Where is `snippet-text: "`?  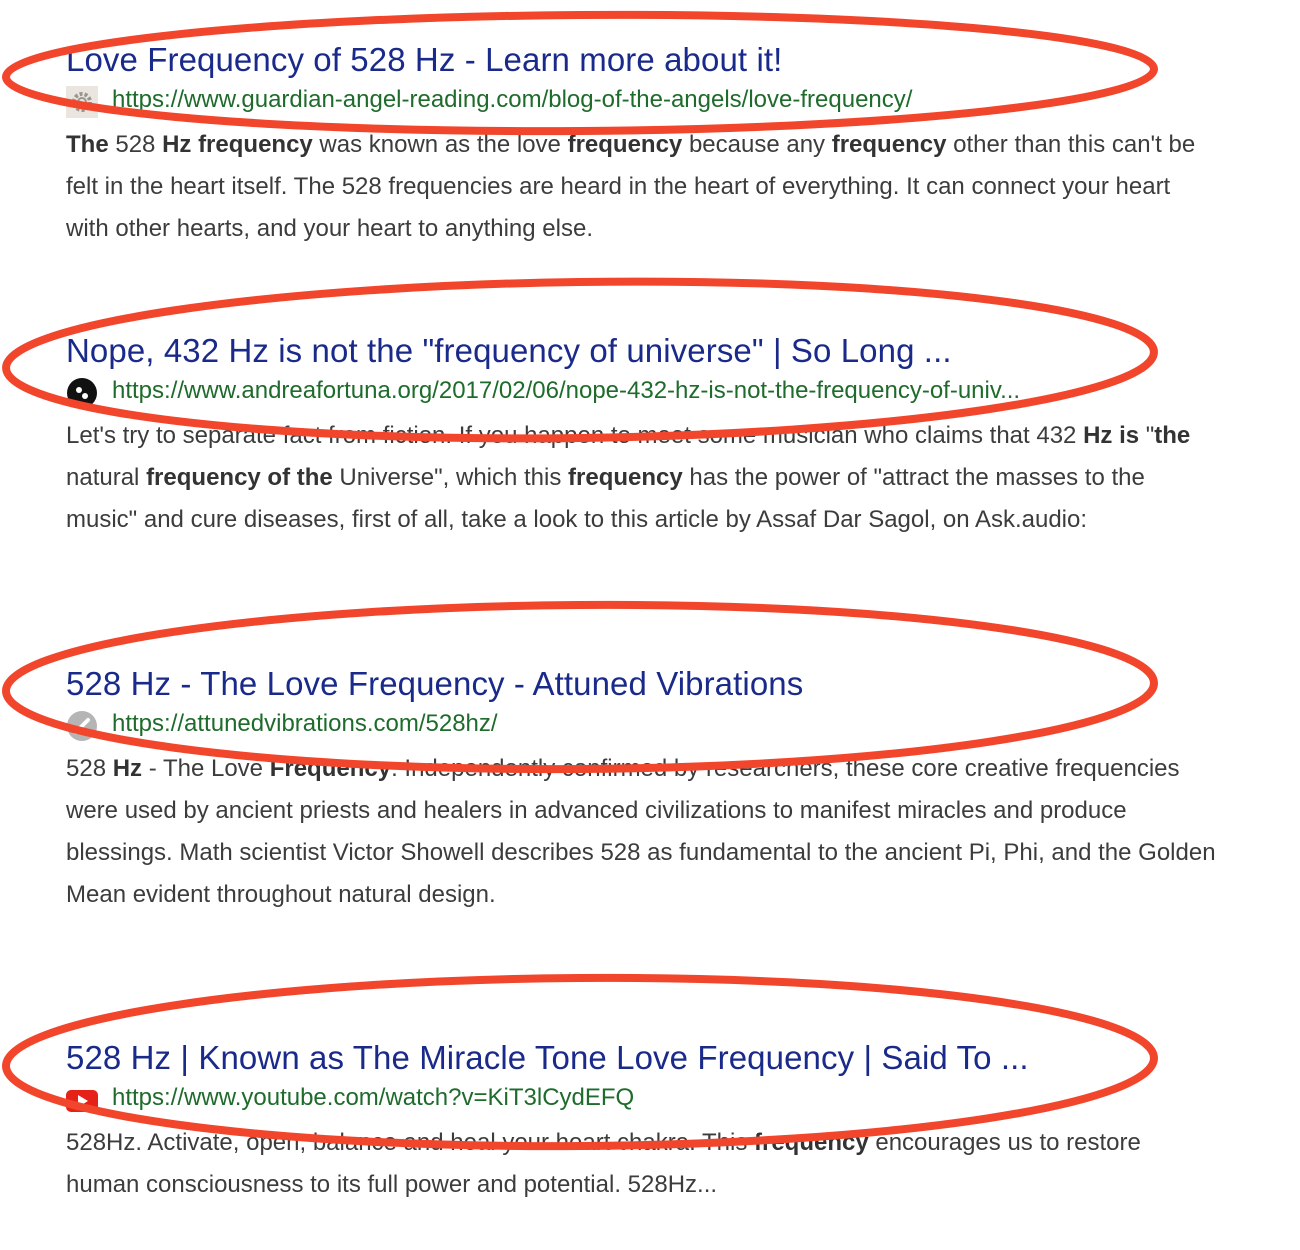
snippet-text: " is located at coordinates (1147, 435).